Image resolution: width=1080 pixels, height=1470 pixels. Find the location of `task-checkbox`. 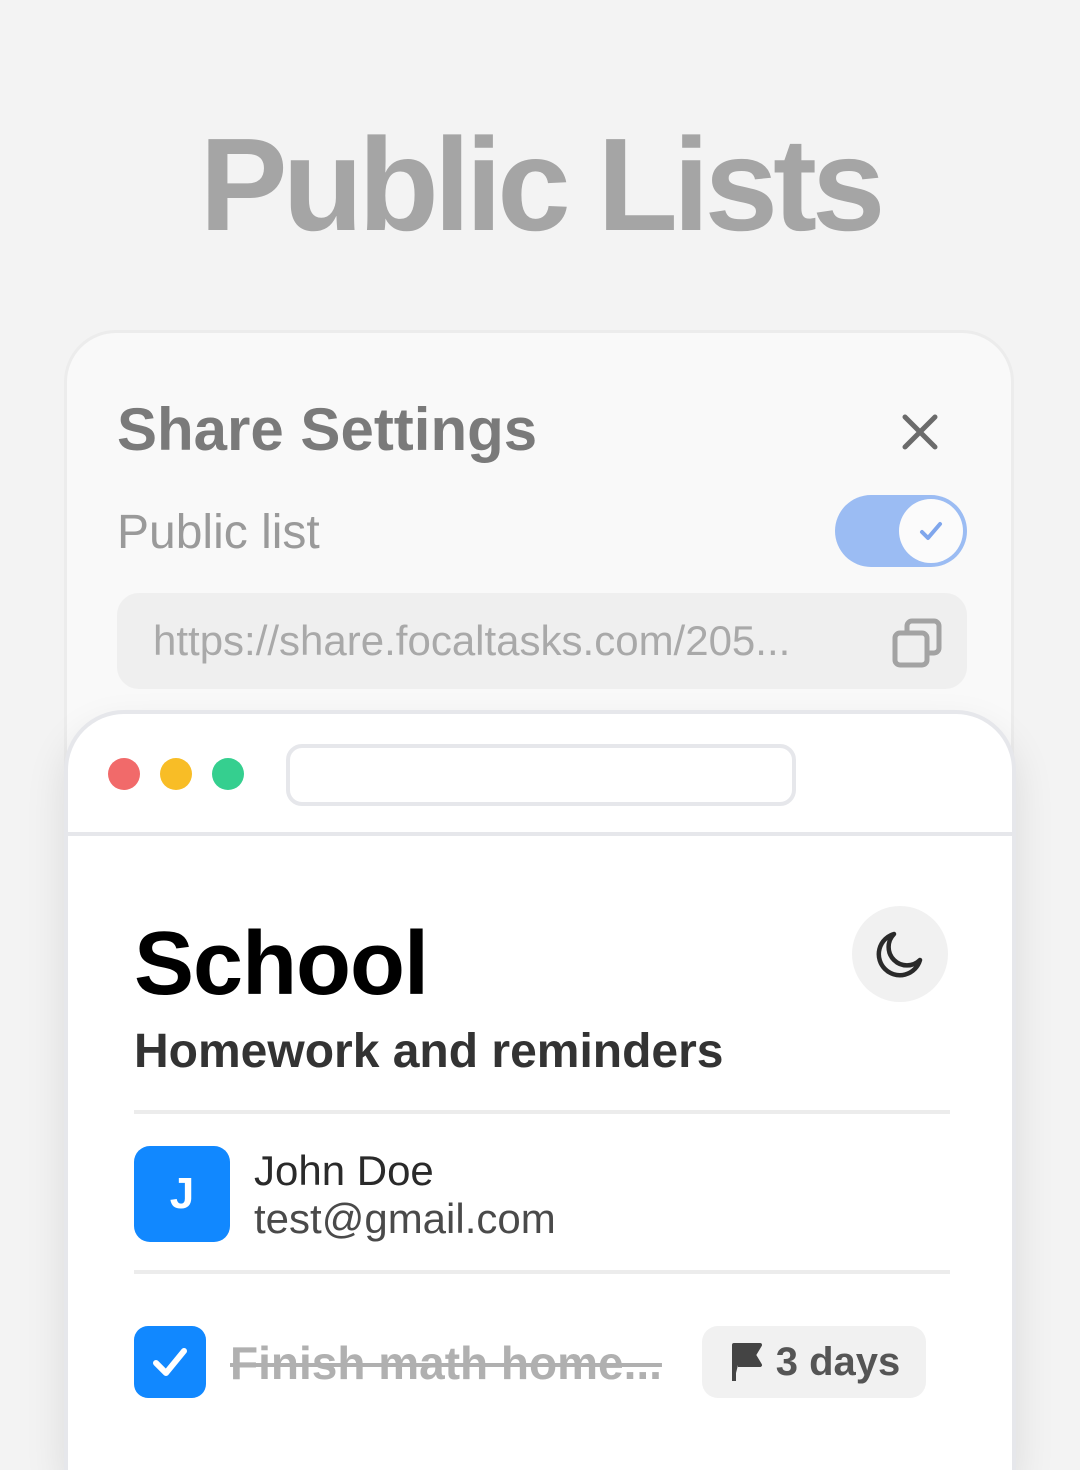

task-checkbox is located at coordinates (170, 1362).